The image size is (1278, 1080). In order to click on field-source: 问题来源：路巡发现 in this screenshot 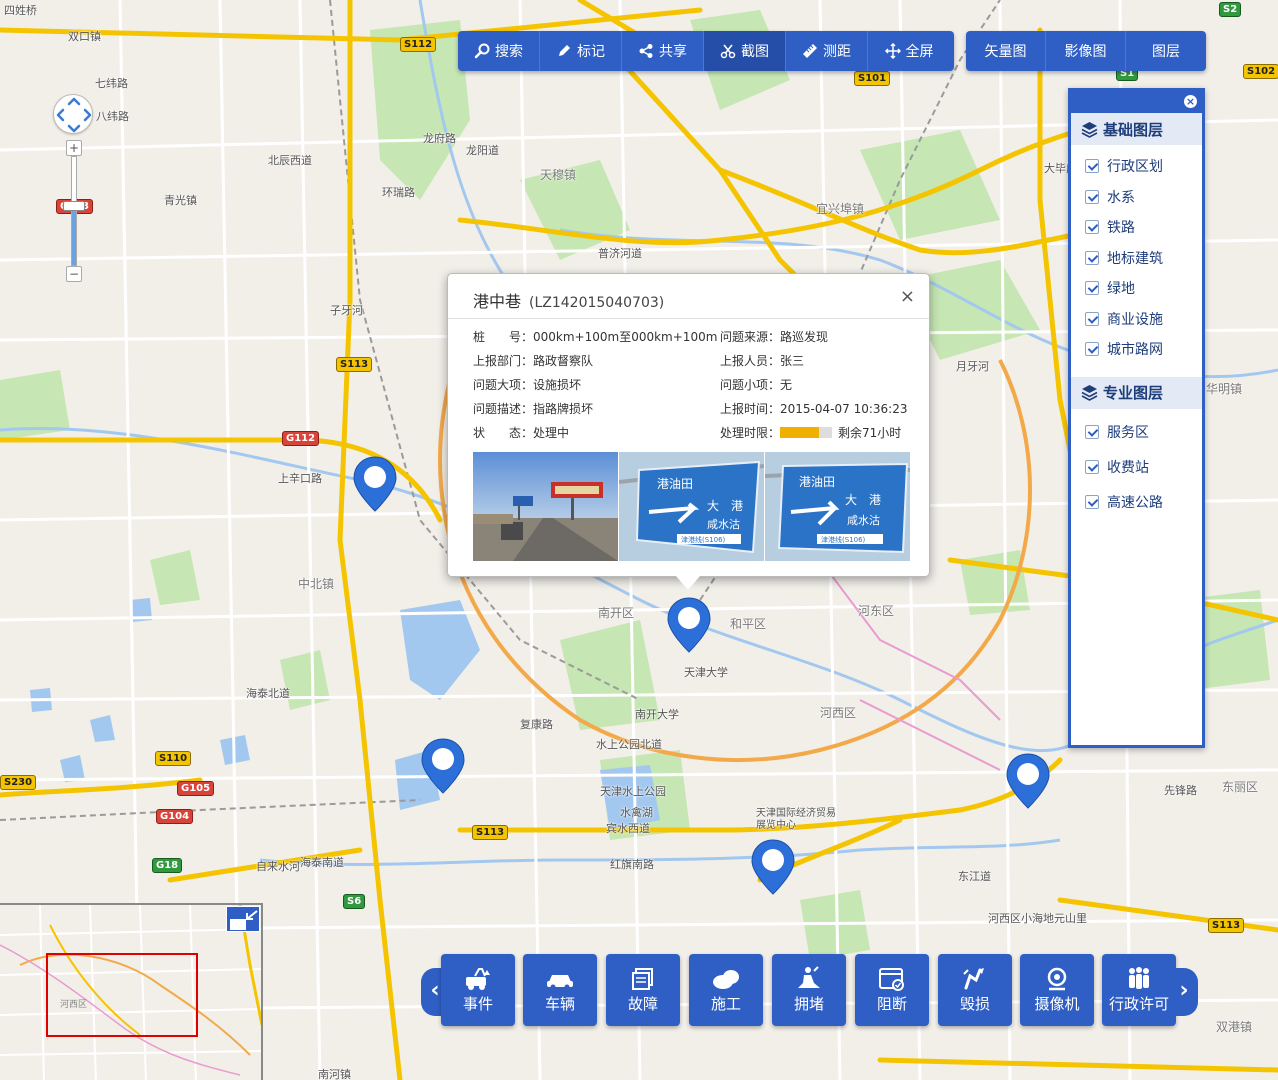, I will do `click(774, 336)`.